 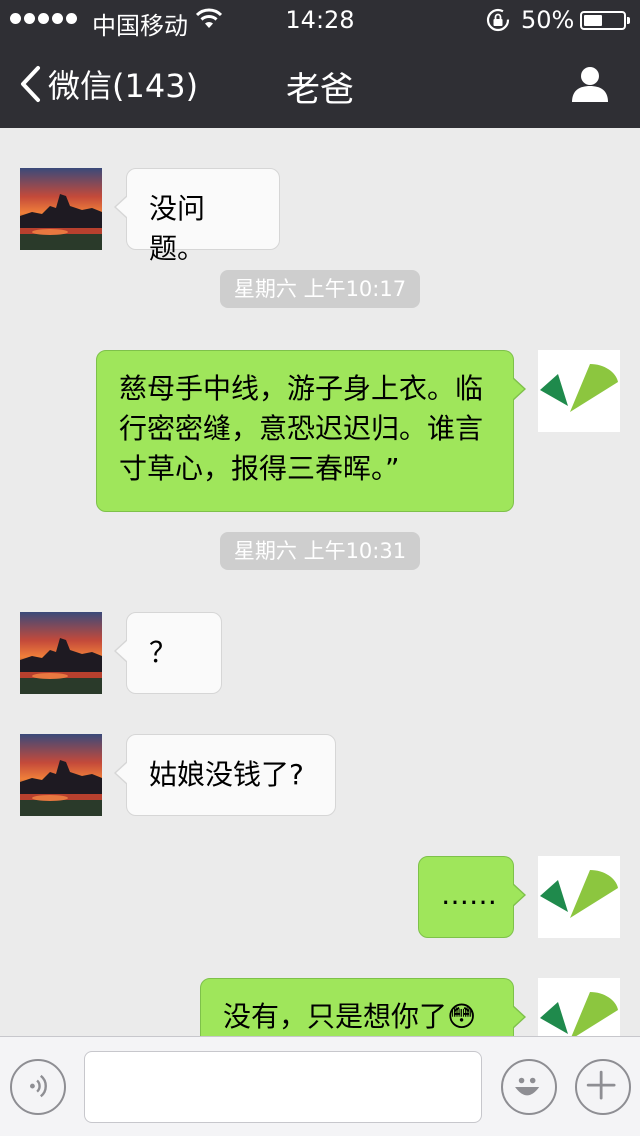 I want to click on message-text: 没有，只是想你了, so click(x=335, y=1016).